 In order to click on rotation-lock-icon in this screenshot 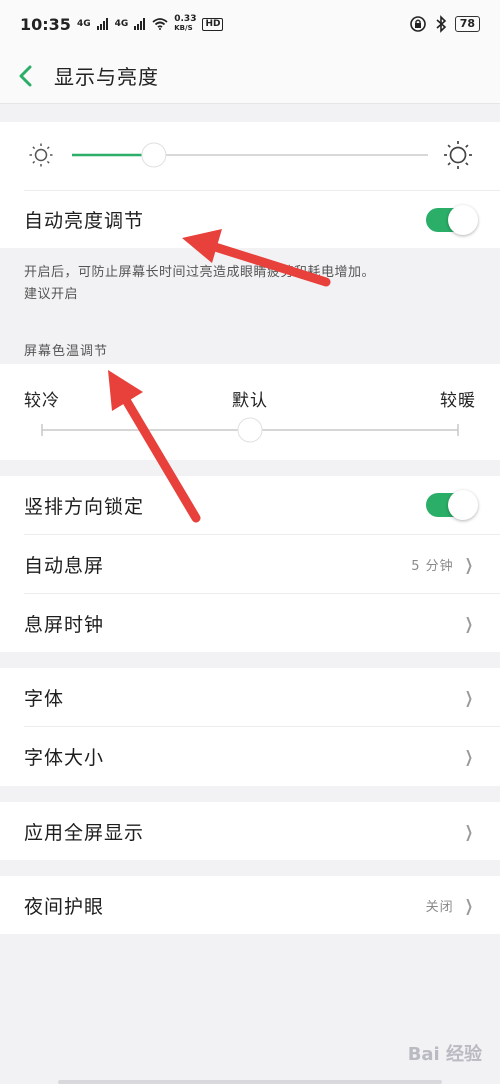, I will do `click(417, 24)`.